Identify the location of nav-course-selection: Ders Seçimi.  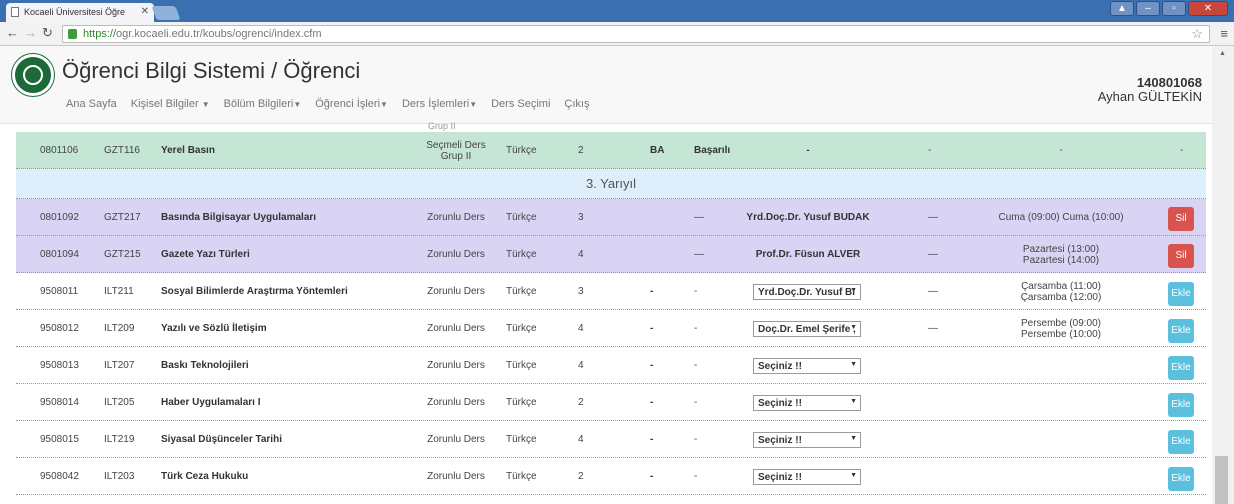
(520, 104).